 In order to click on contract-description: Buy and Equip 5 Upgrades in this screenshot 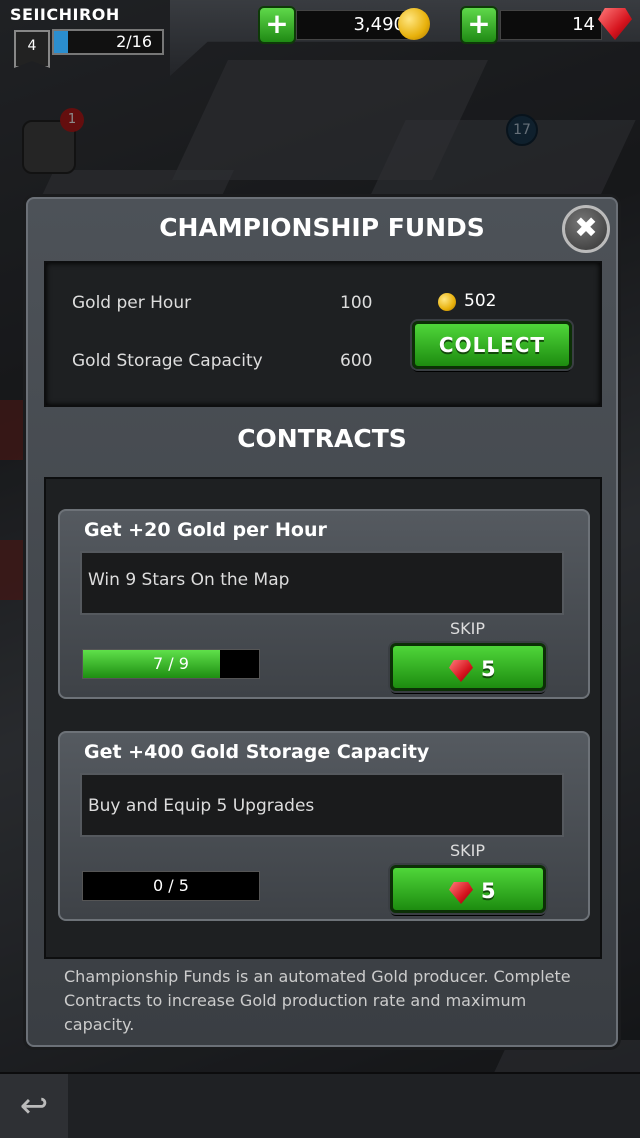, I will do `click(322, 805)`.